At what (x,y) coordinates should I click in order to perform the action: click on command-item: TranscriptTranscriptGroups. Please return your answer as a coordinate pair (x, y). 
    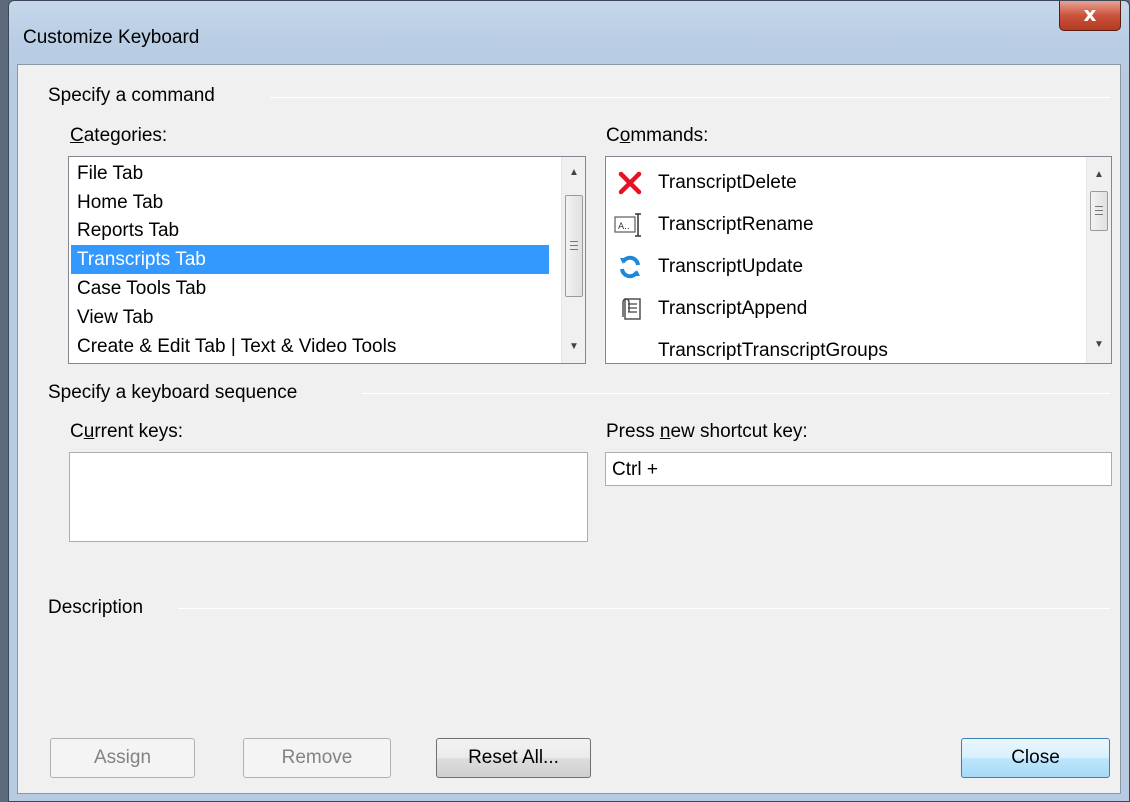
    Looking at the image, I should click on (747, 346).